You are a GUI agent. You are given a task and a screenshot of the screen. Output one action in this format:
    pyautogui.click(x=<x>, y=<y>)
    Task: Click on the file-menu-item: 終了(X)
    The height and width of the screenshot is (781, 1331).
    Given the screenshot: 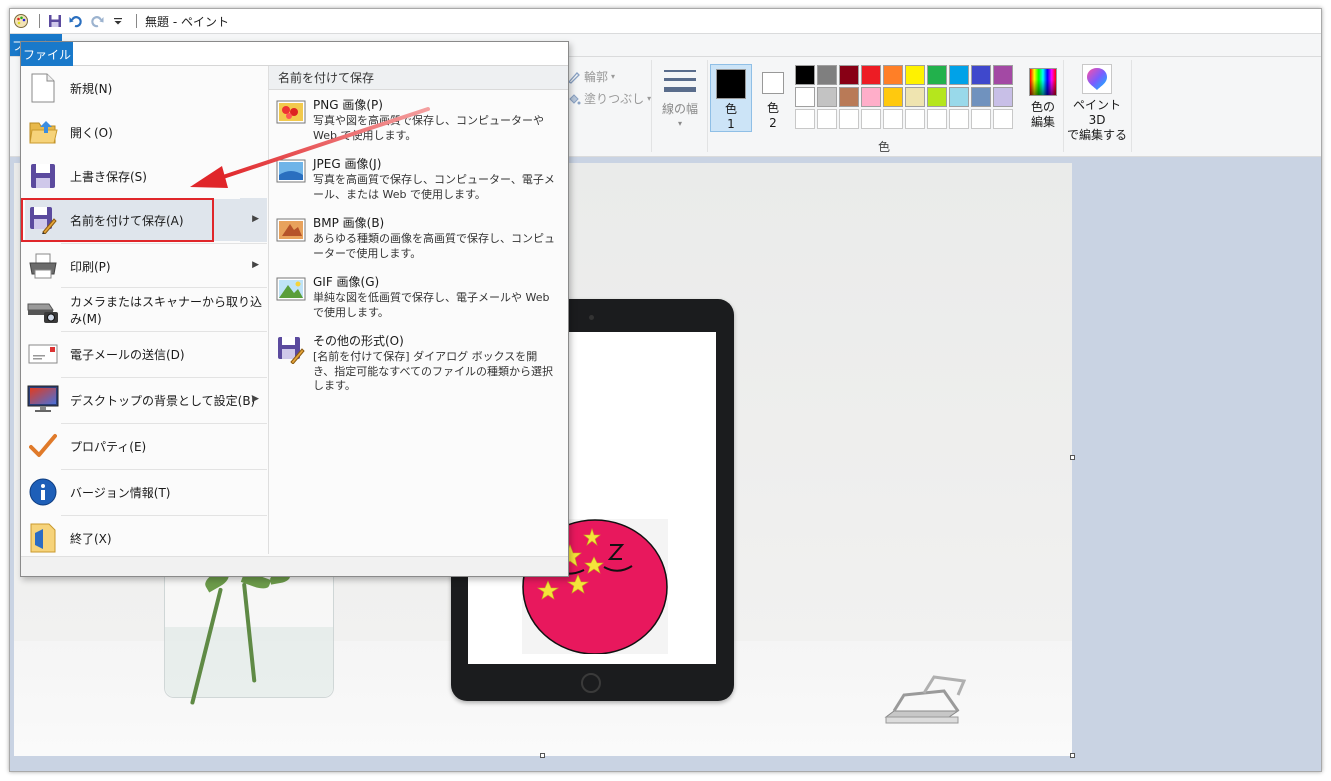 What is the action you would take?
    pyautogui.click(x=146, y=538)
    